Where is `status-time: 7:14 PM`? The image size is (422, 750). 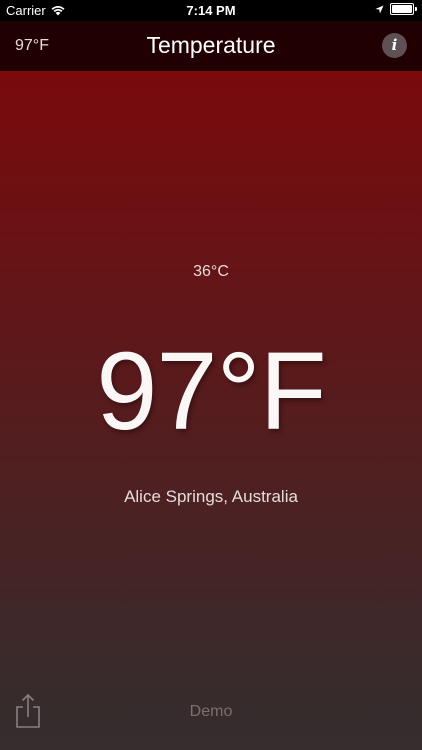 status-time: 7:14 PM is located at coordinates (211, 10).